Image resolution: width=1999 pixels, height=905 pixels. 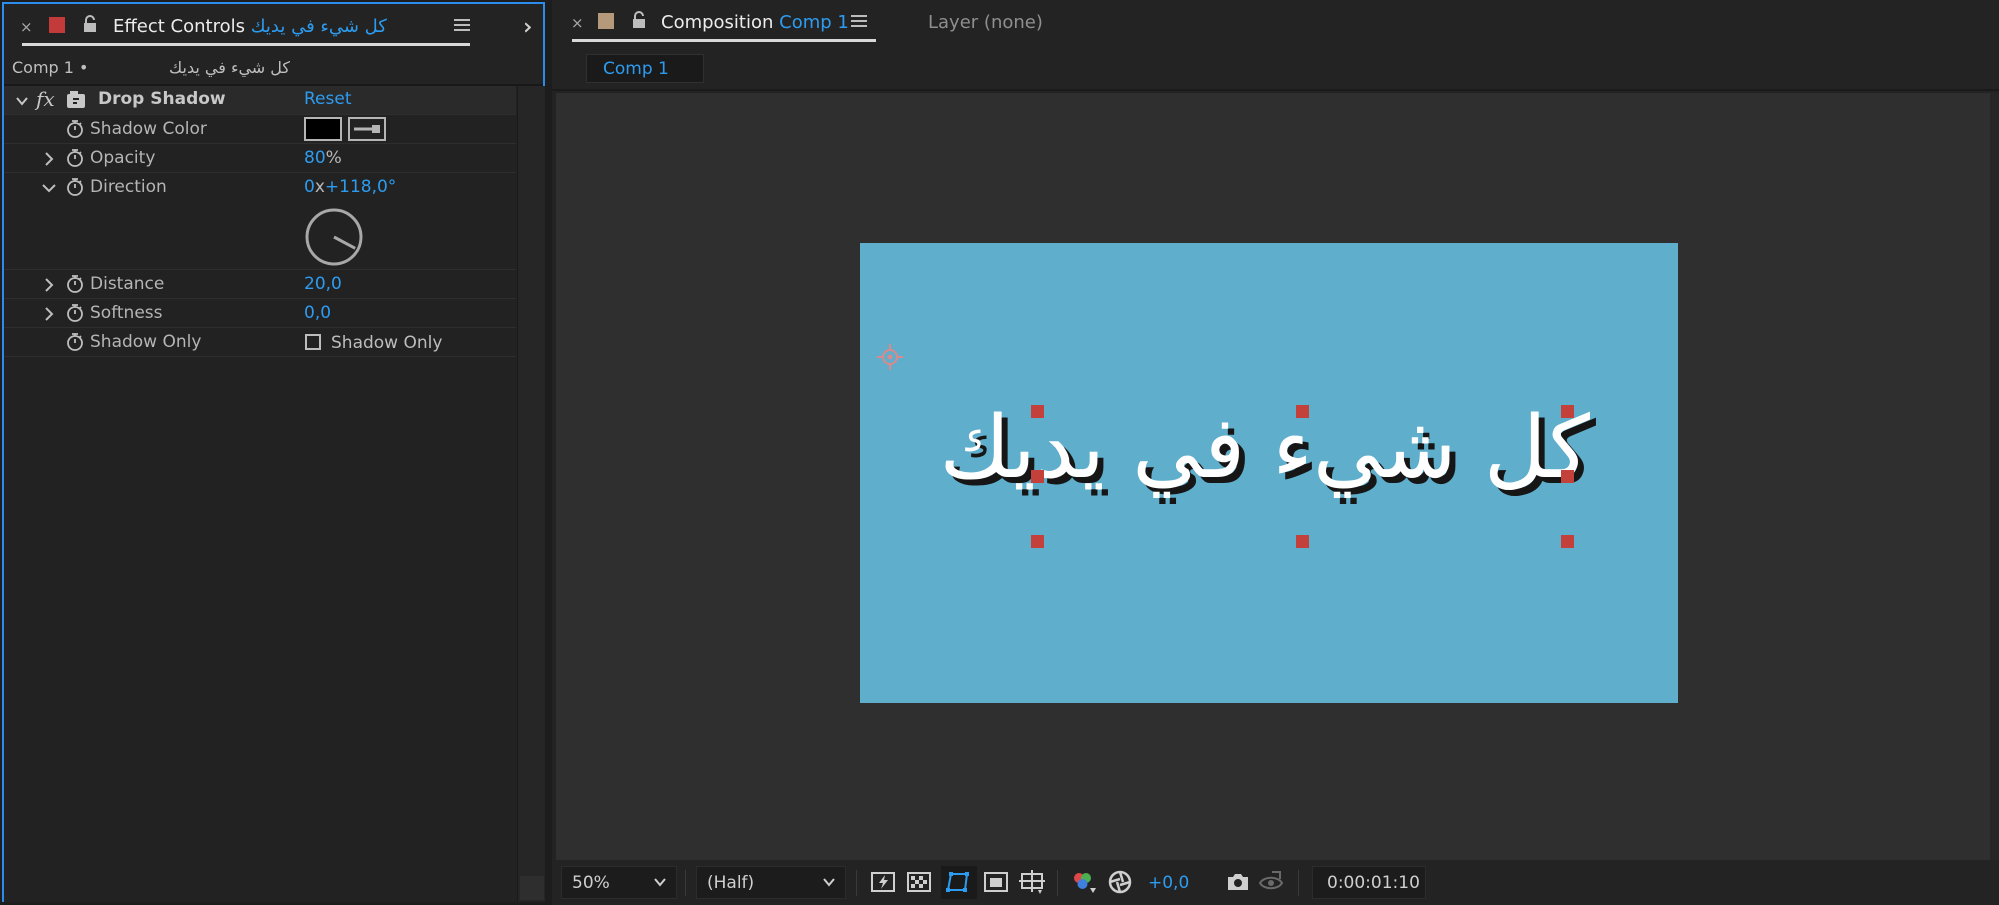 I want to click on scroll-thumb, so click(x=532, y=888).